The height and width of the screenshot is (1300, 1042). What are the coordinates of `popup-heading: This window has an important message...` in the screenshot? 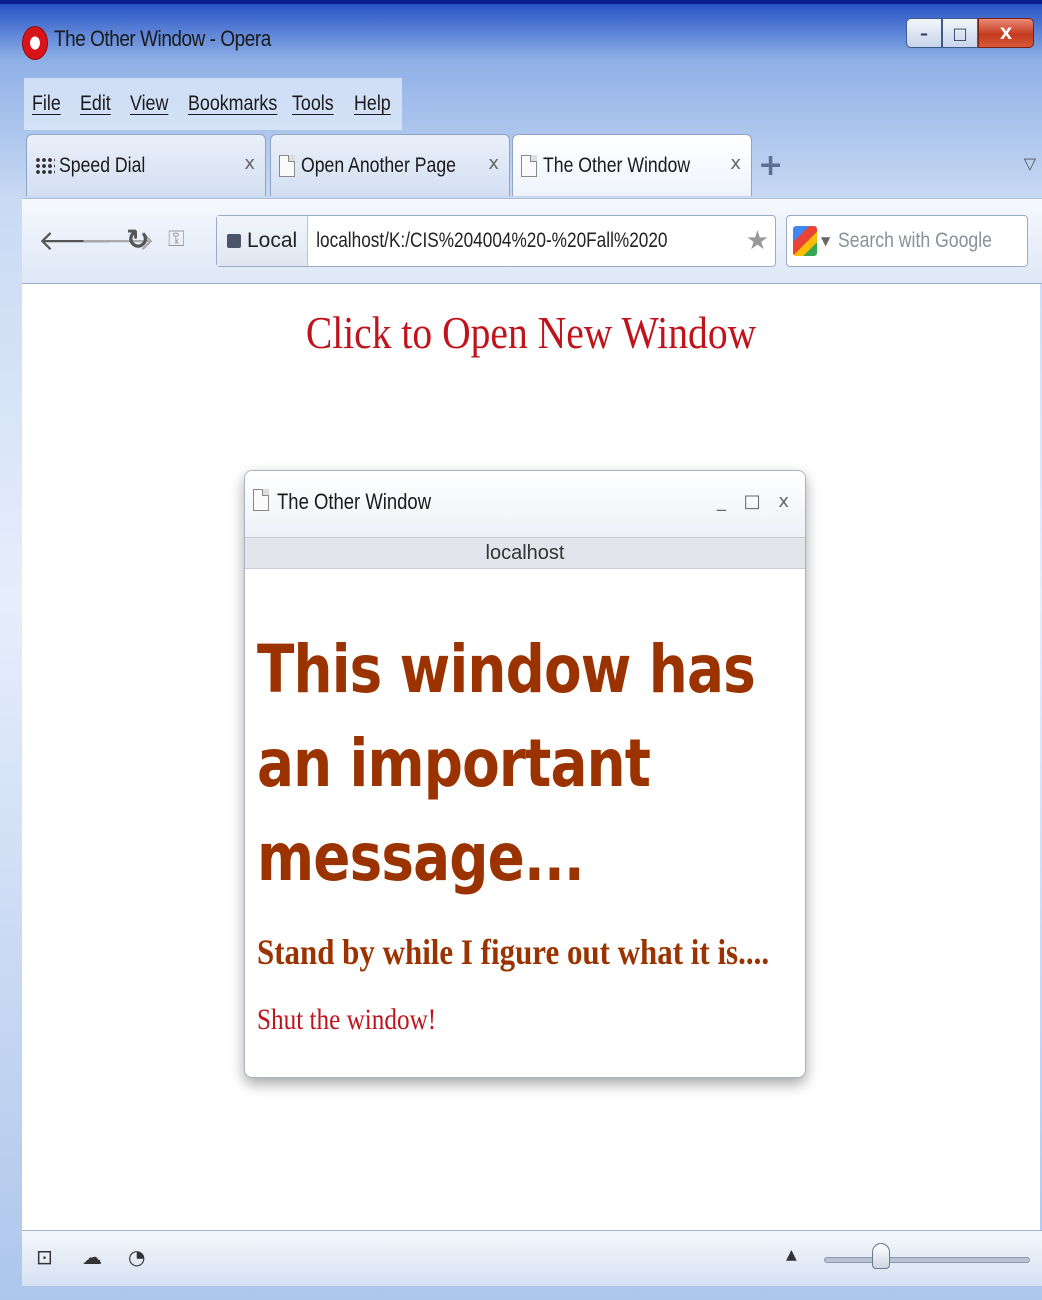 It's located at (506, 763).